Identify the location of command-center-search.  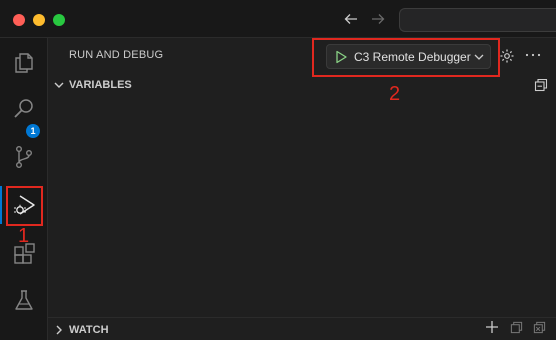
(477, 20).